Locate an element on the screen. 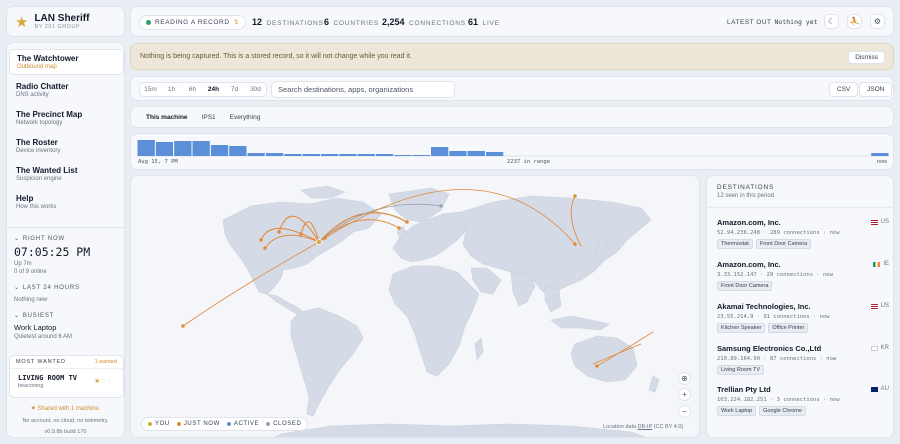 Image resolution: width=900 pixels, height=444 pixels. sheriff-button: ⛹ is located at coordinates (854, 21).